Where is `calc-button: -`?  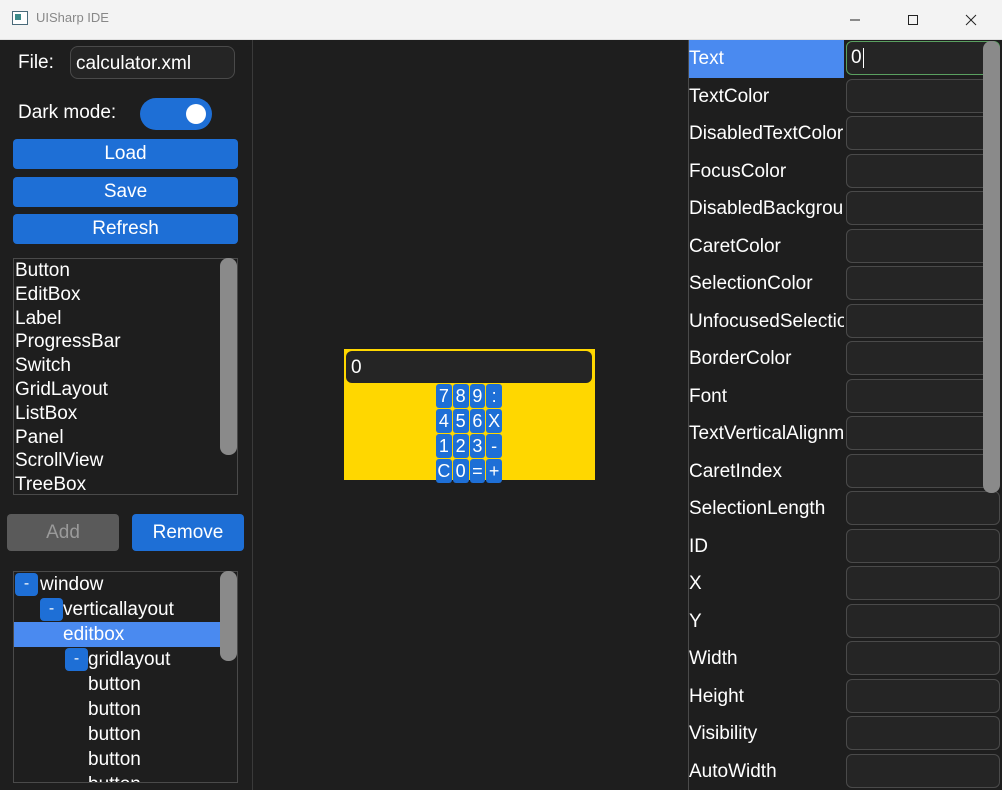
calc-button: - is located at coordinates (494, 446).